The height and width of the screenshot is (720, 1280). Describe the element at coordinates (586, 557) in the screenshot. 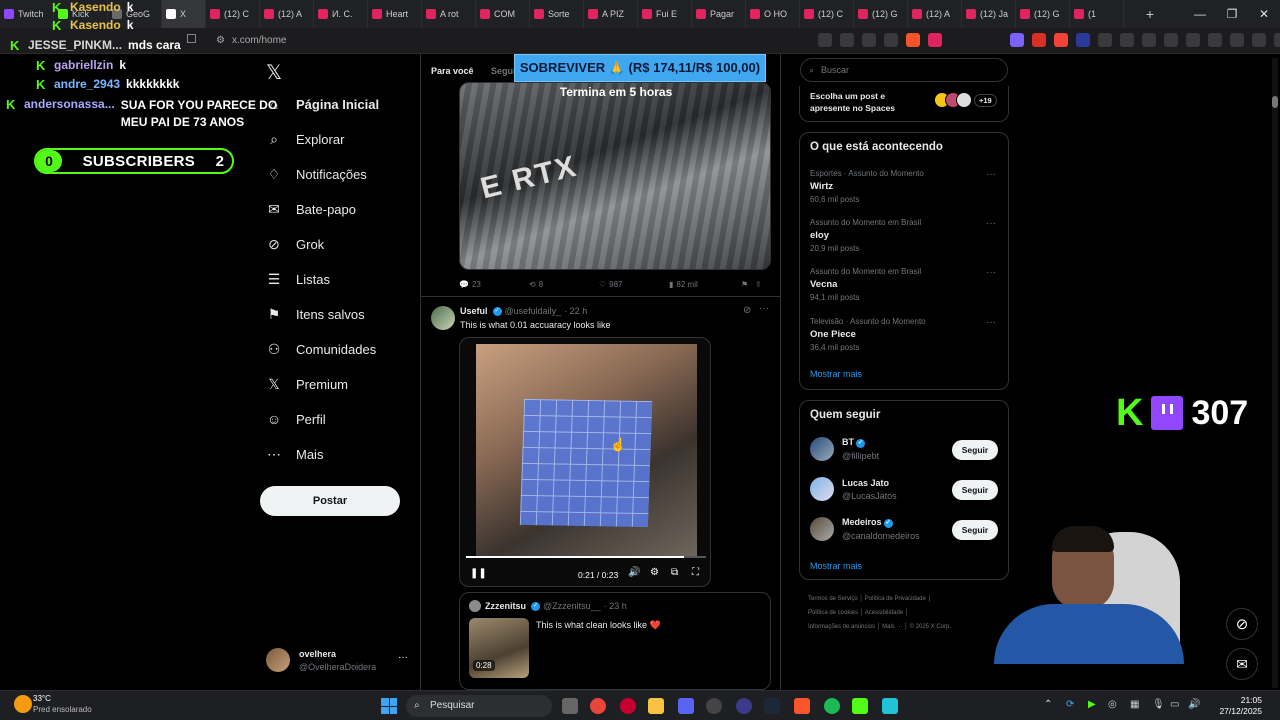

I see `video-progress-track` at that location.